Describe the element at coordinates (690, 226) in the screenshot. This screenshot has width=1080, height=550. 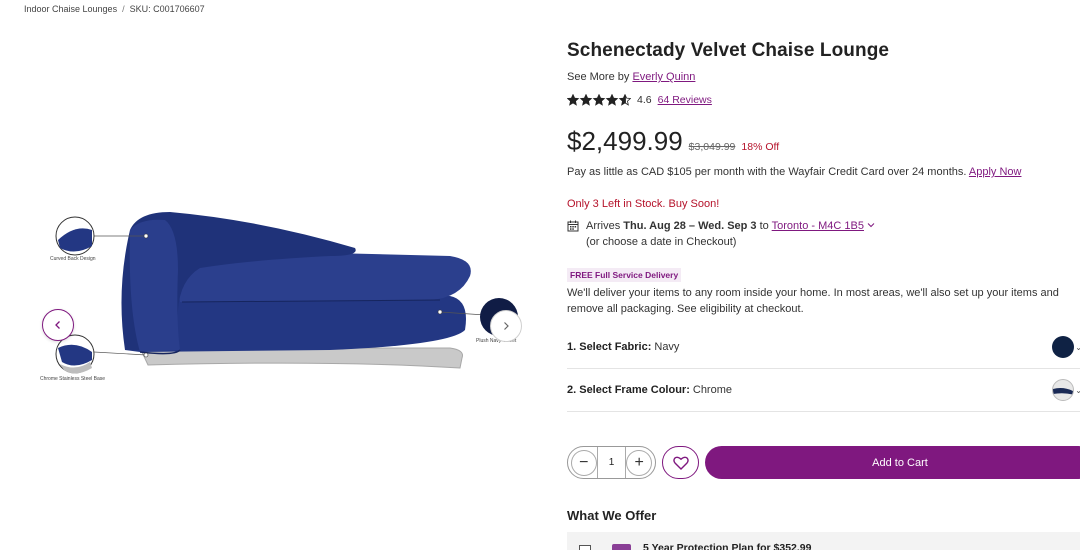
I see `arrival-dates: Thu. Aug 28 – Wed. Sep 3` at that location.